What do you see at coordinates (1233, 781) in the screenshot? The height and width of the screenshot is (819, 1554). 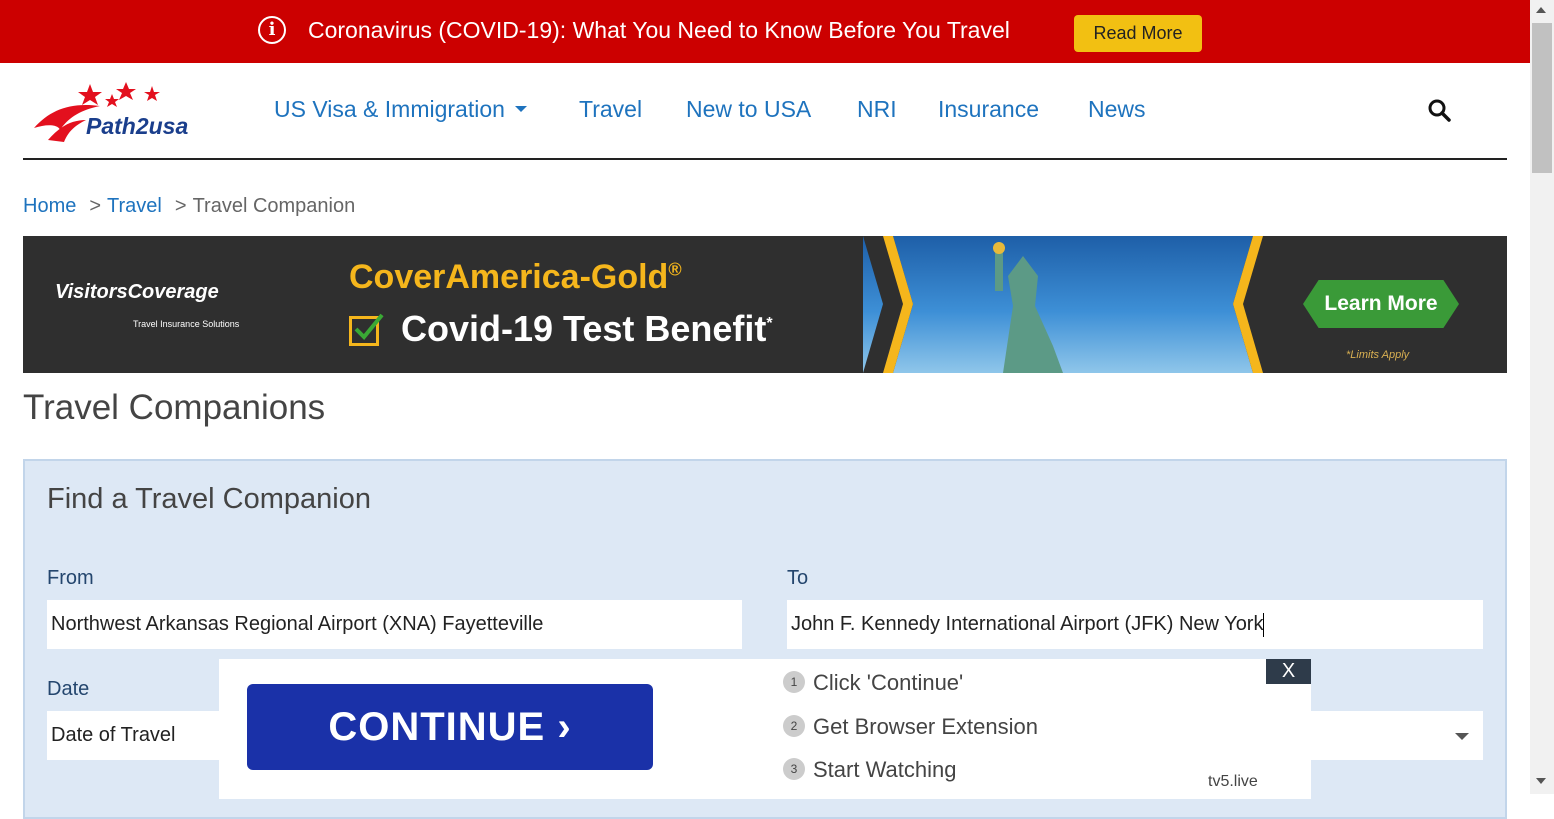 I see `popup-source: tv5.live` at bounding box center [1233, 781].